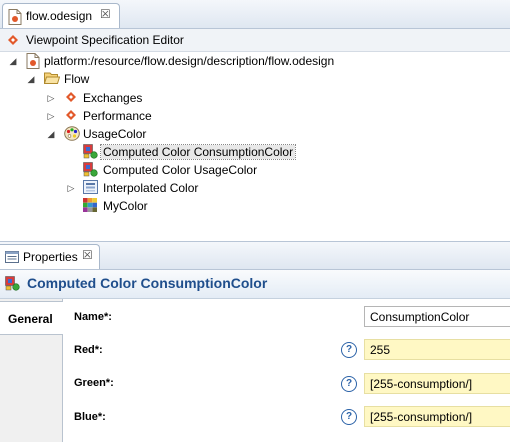 The height and width of the screenshot is (442, 510). Describe the element at coordinates (72, 135) in the screenshot. I see `palette-icon` at that location.